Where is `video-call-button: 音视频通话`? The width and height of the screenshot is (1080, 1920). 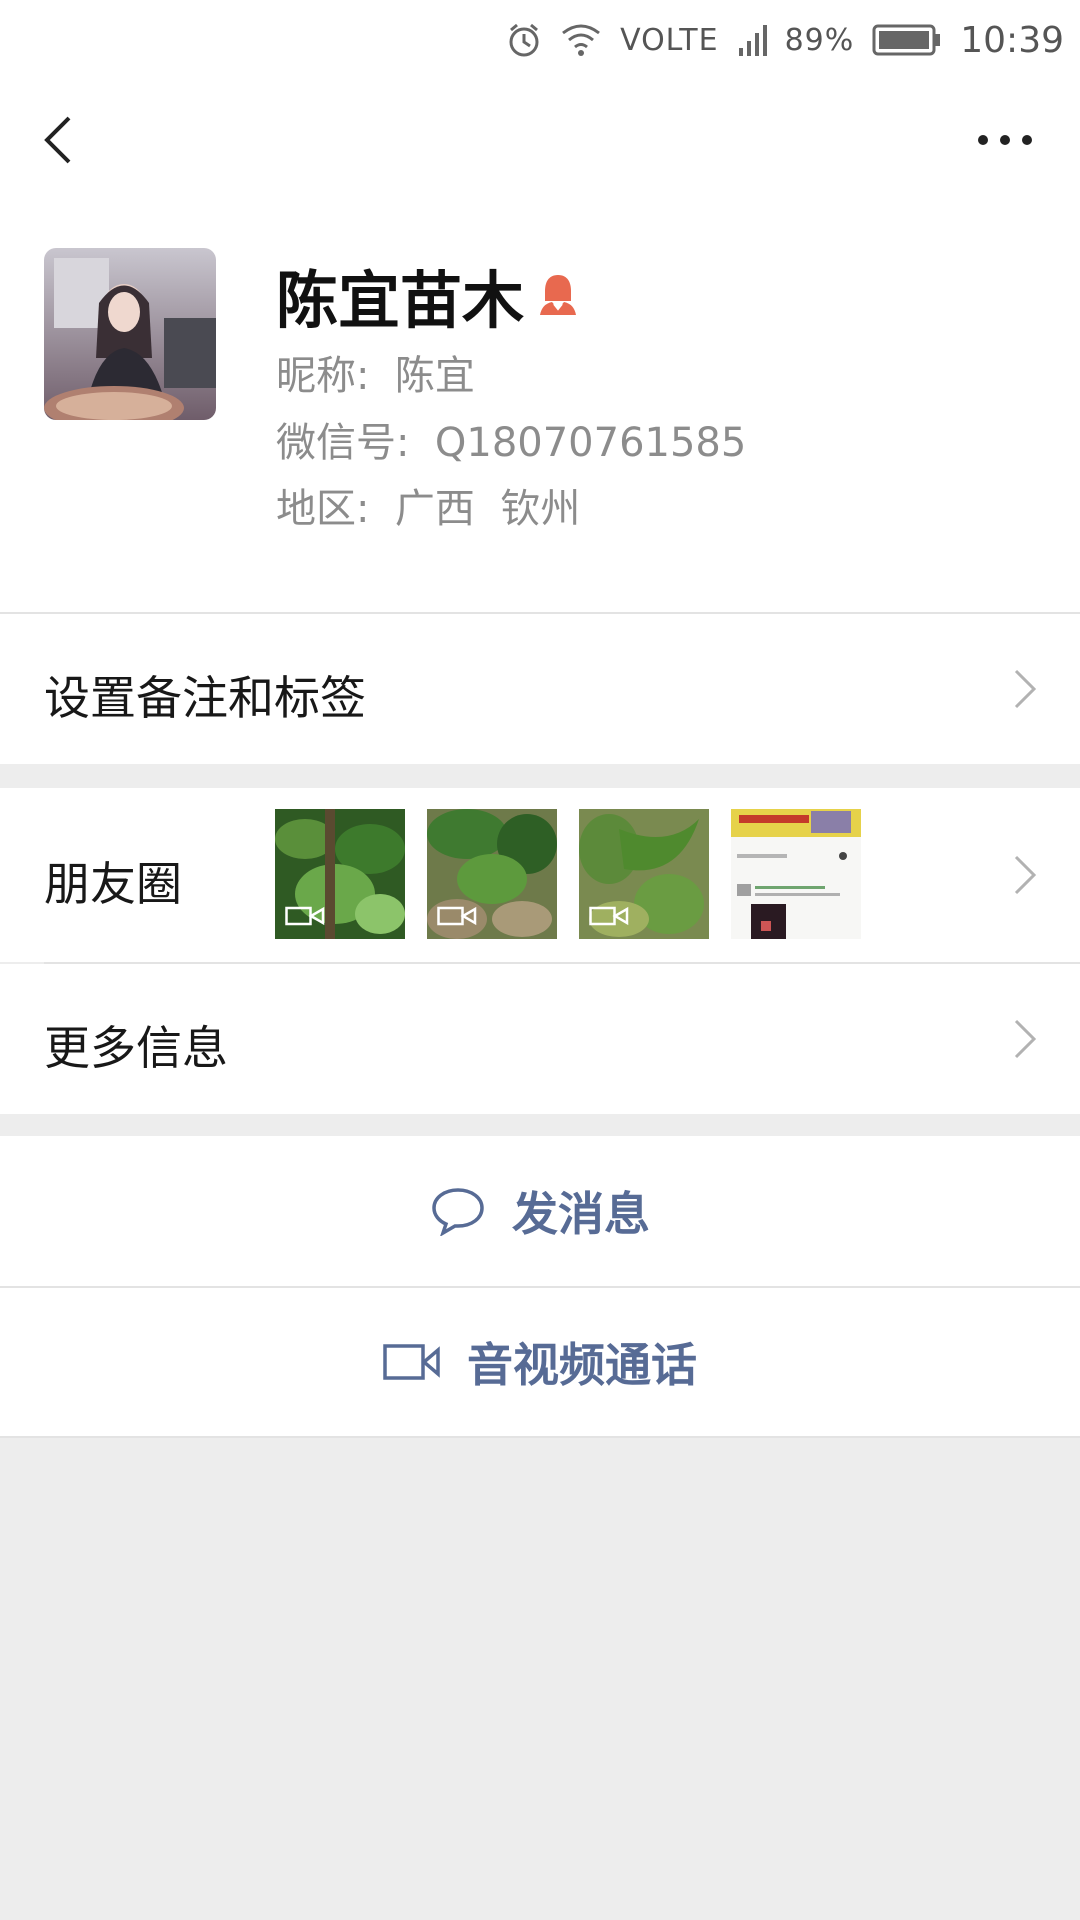
video-call-button: 音视频通话 is located at coordinates (540, 1362).